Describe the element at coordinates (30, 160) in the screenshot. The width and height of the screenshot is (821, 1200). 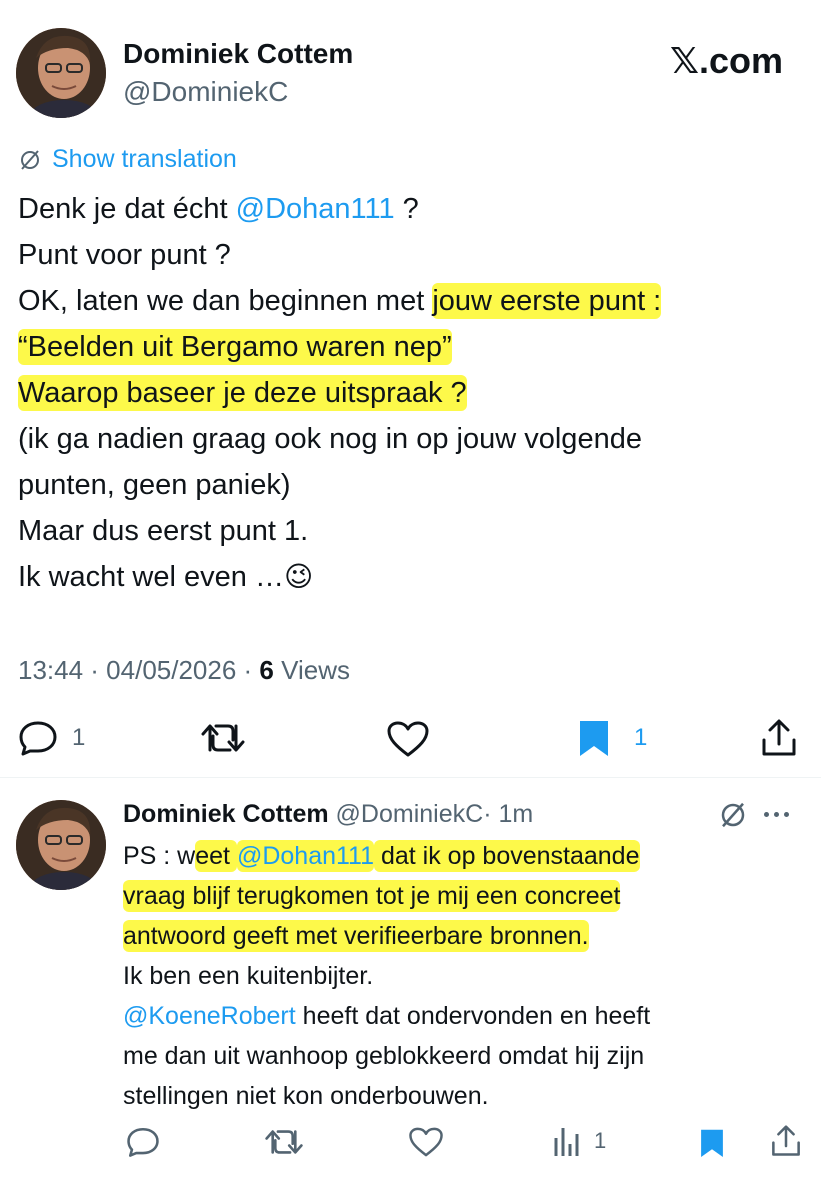
I see `translate-globe-icon` at that location.